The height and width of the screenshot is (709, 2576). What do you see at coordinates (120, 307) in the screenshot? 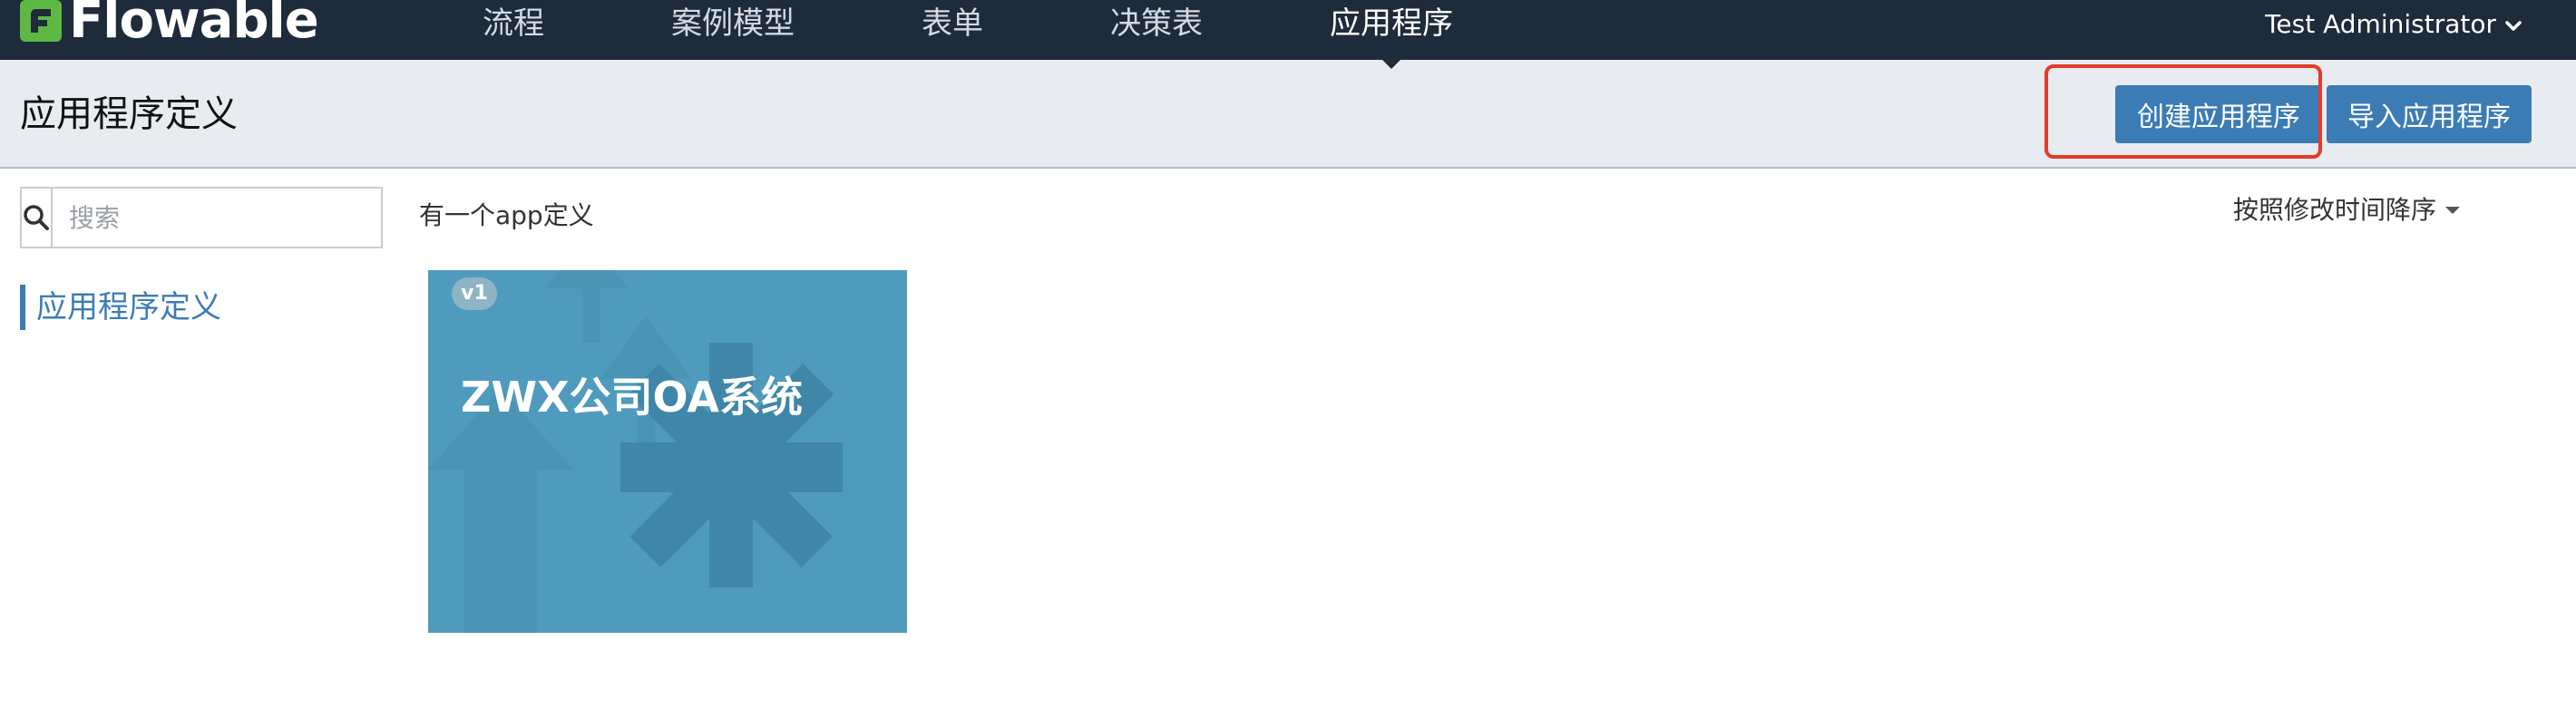
I see `sidebar-item-app-definitions: 应用程序定义` at bounding box center [120, 307].